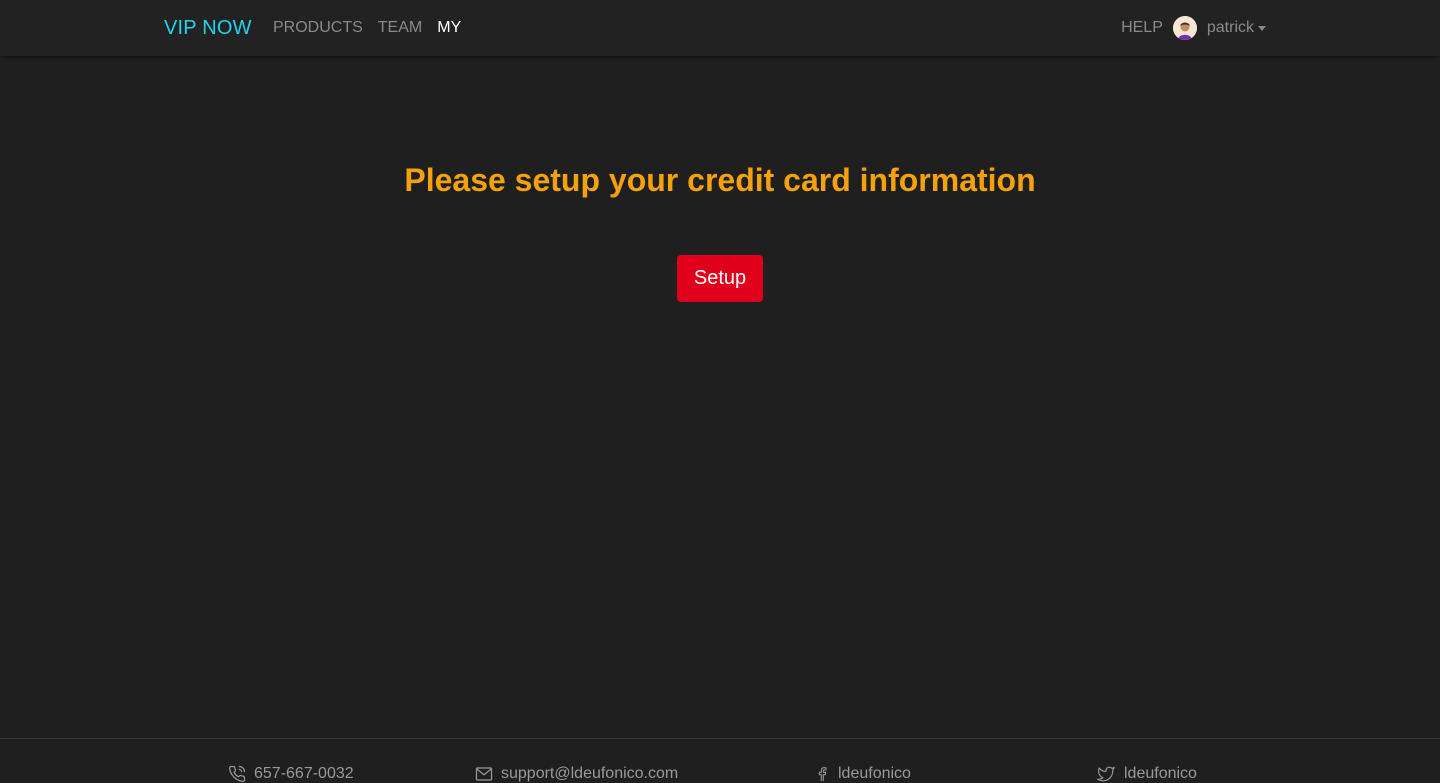  I want to click on phone-icon, so click(237, 774).